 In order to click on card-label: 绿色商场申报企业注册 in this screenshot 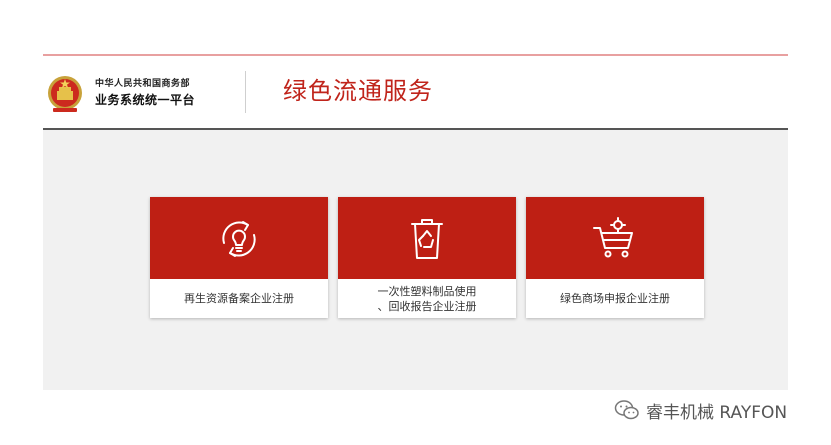, I will do `click(615, 298)`.